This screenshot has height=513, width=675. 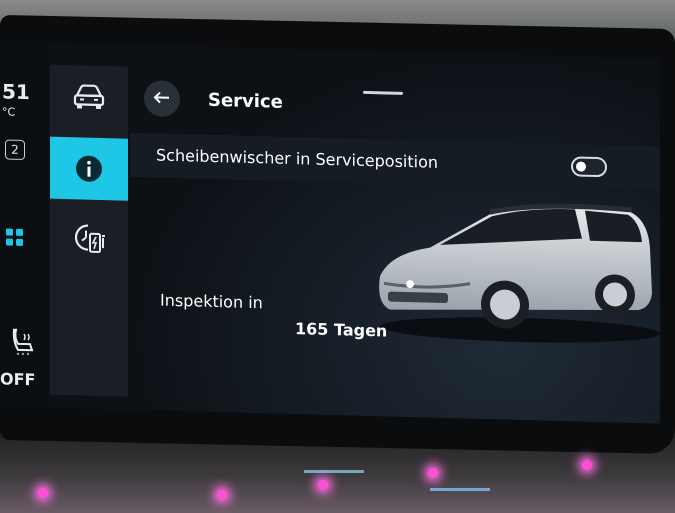 What do you see at coordinates (16, 92) in the screenshot?
I see `temperature-value: 51` at bounding box center [16, 92].